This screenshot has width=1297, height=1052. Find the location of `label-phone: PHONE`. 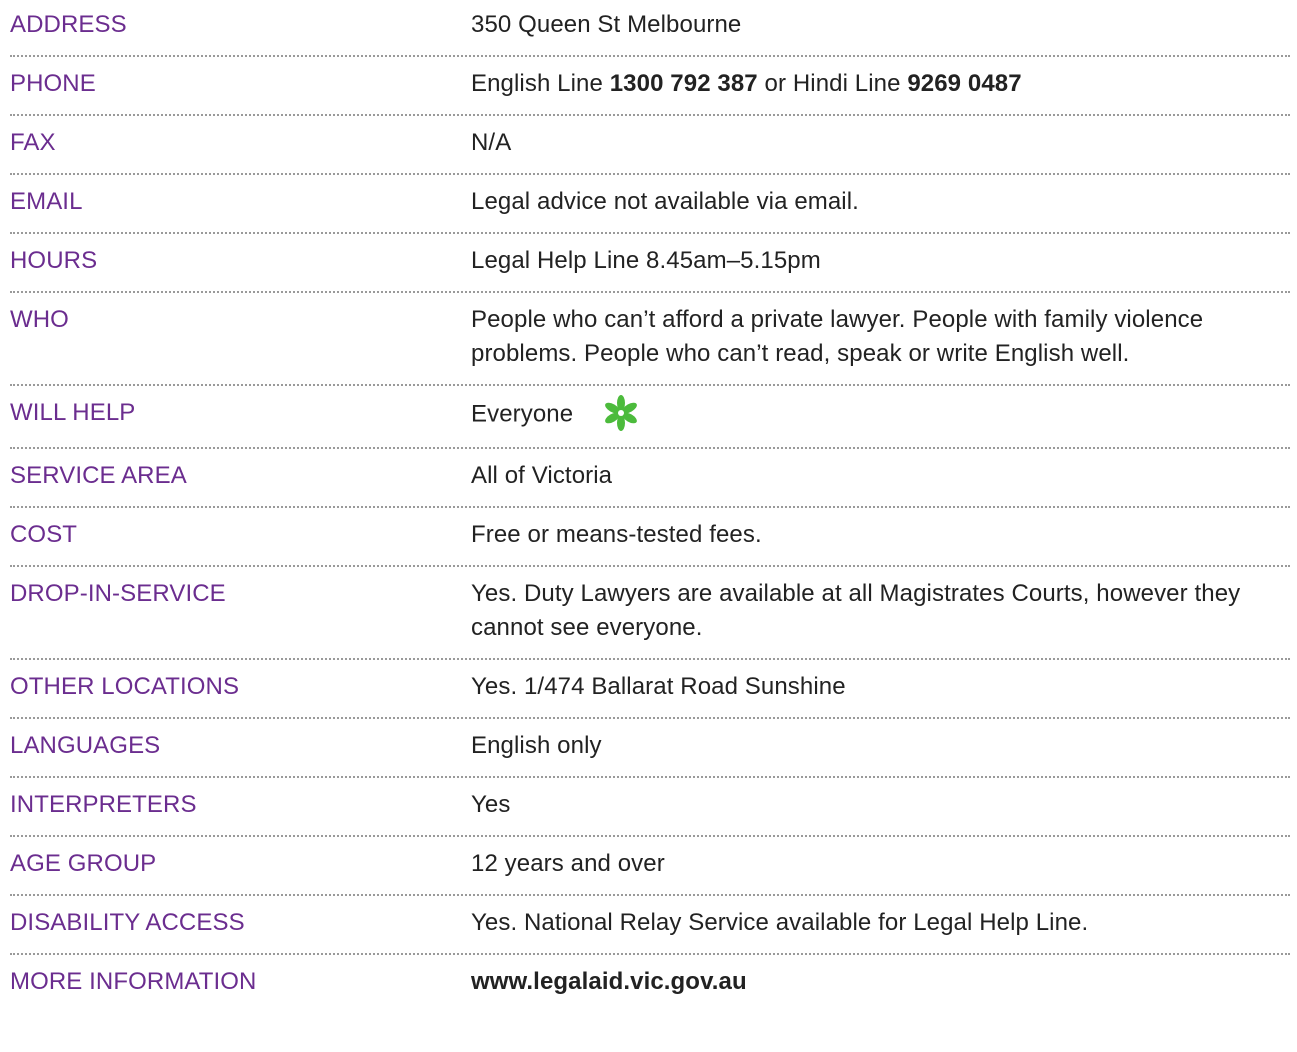

label-phone: PHONE is located at coordinates (53, 83).